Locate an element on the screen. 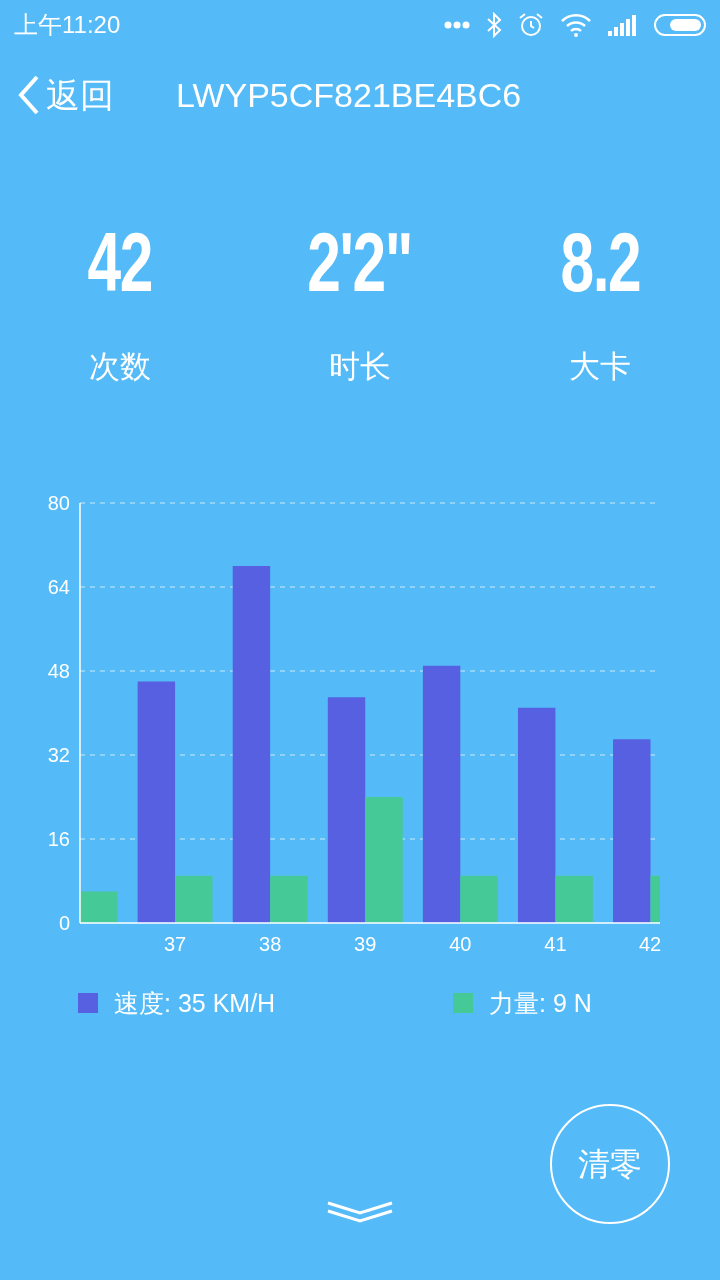  y-tick-label: 16 is located at coordinates (58, 838).